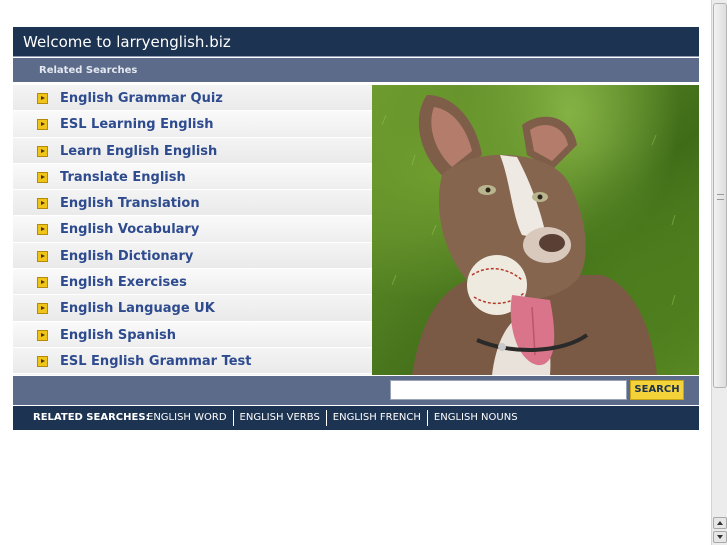 The image size is (727, 545). What do you see at coordinates (88, 70) in the screenshot?
I see `related-searches-heading: Related Searches` at bounding box center [88, 70].